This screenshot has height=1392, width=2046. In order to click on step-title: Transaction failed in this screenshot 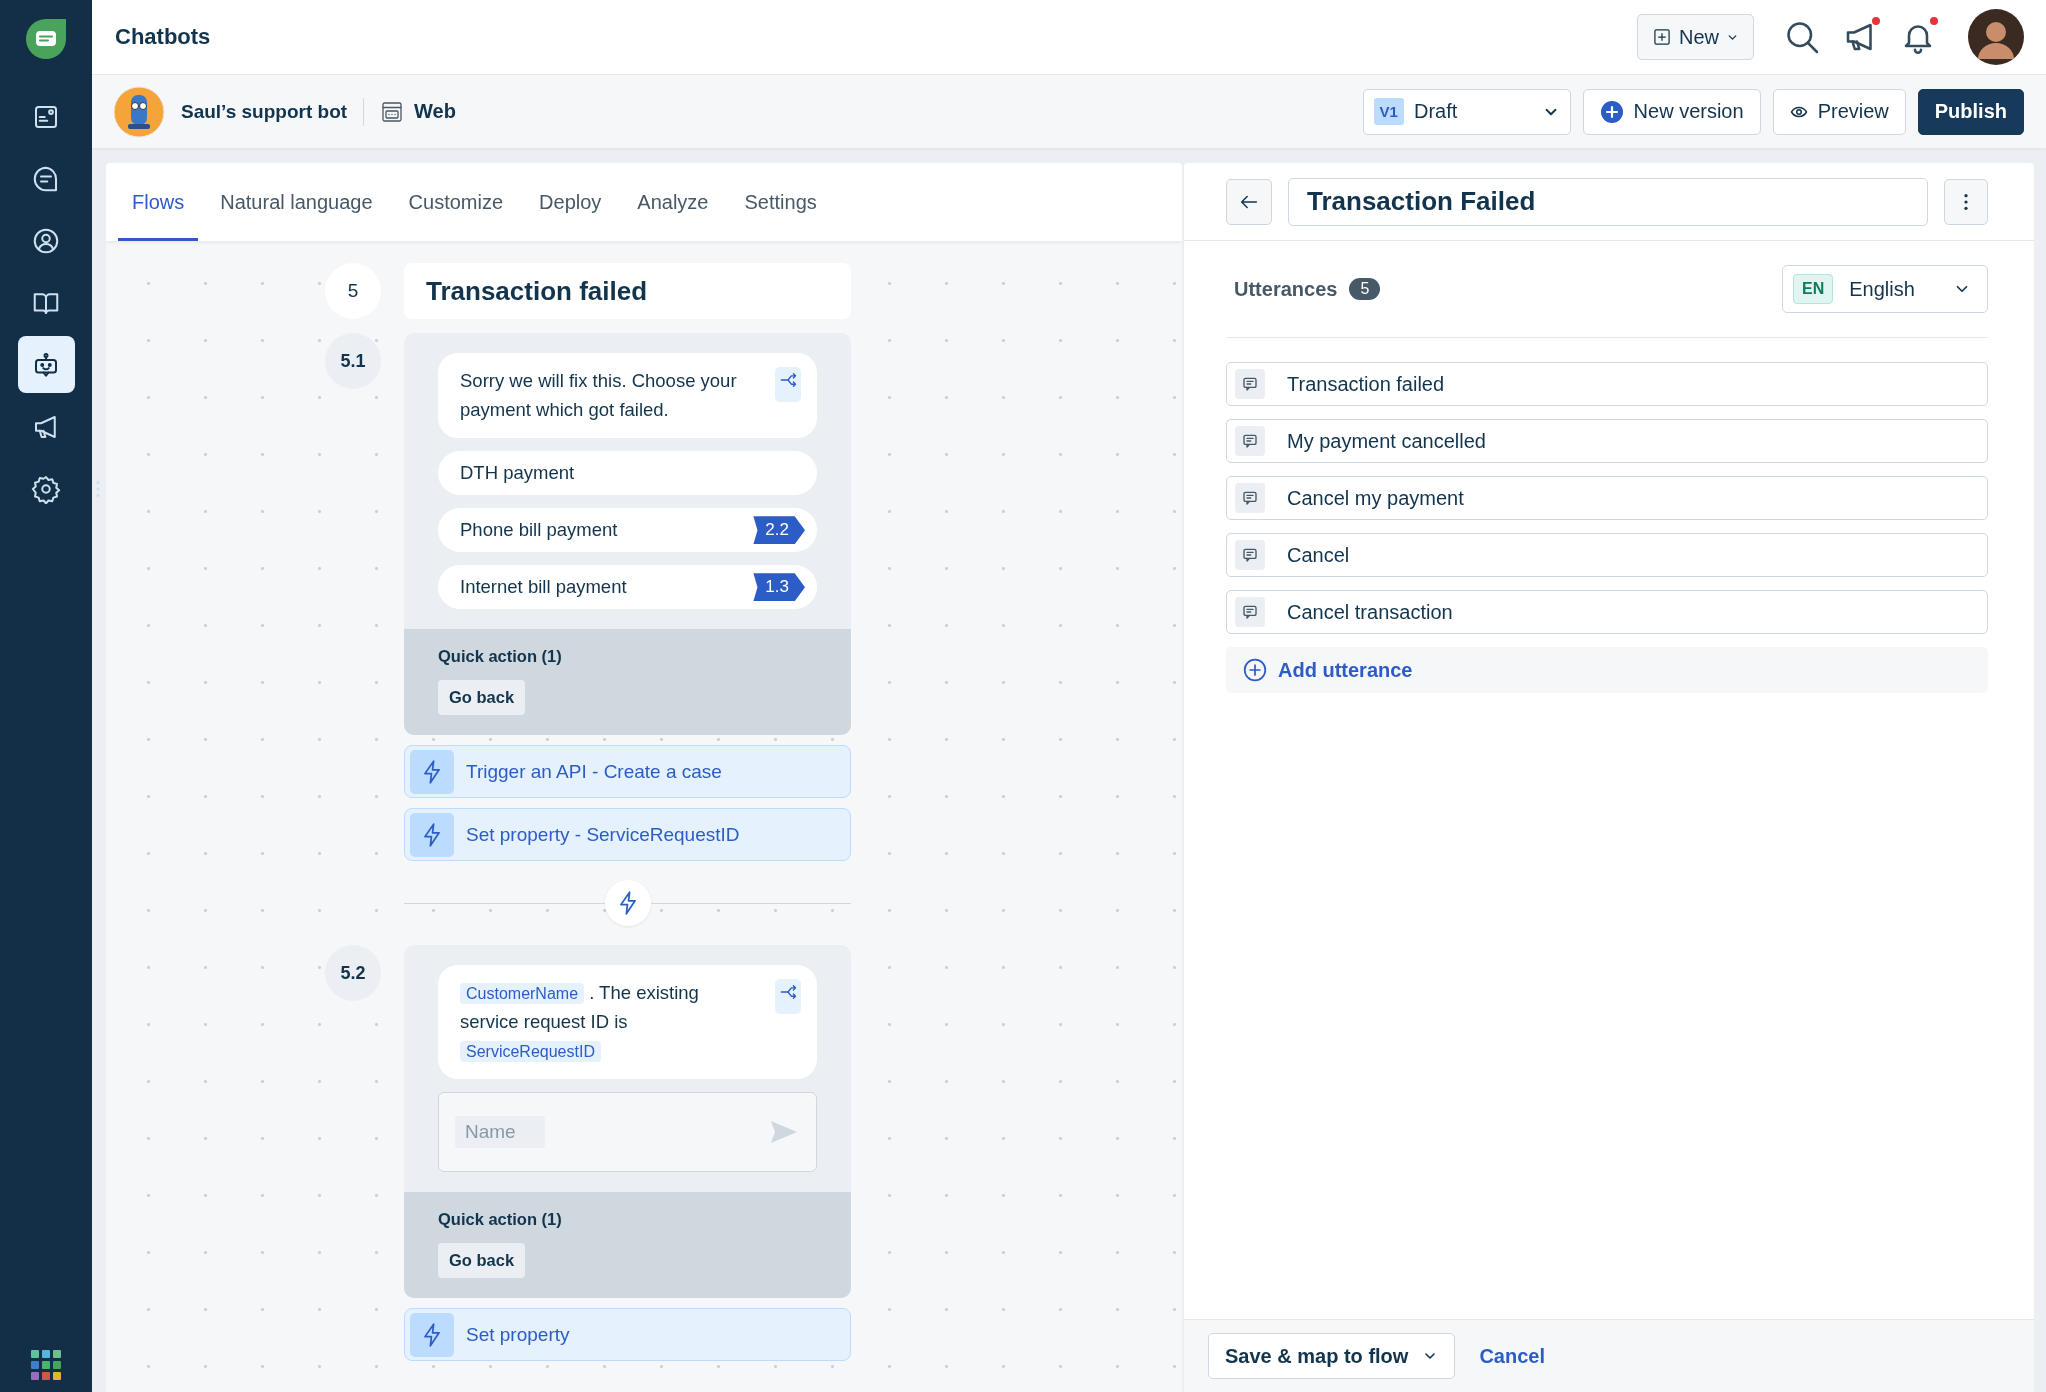, I will do `click(627, 291)`.